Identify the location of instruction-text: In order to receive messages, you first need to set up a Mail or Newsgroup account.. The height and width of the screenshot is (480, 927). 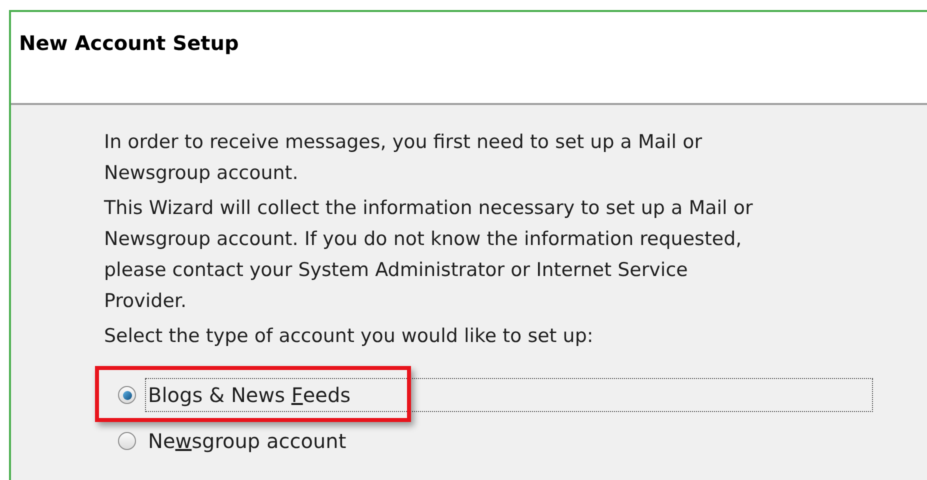
(404, 158).